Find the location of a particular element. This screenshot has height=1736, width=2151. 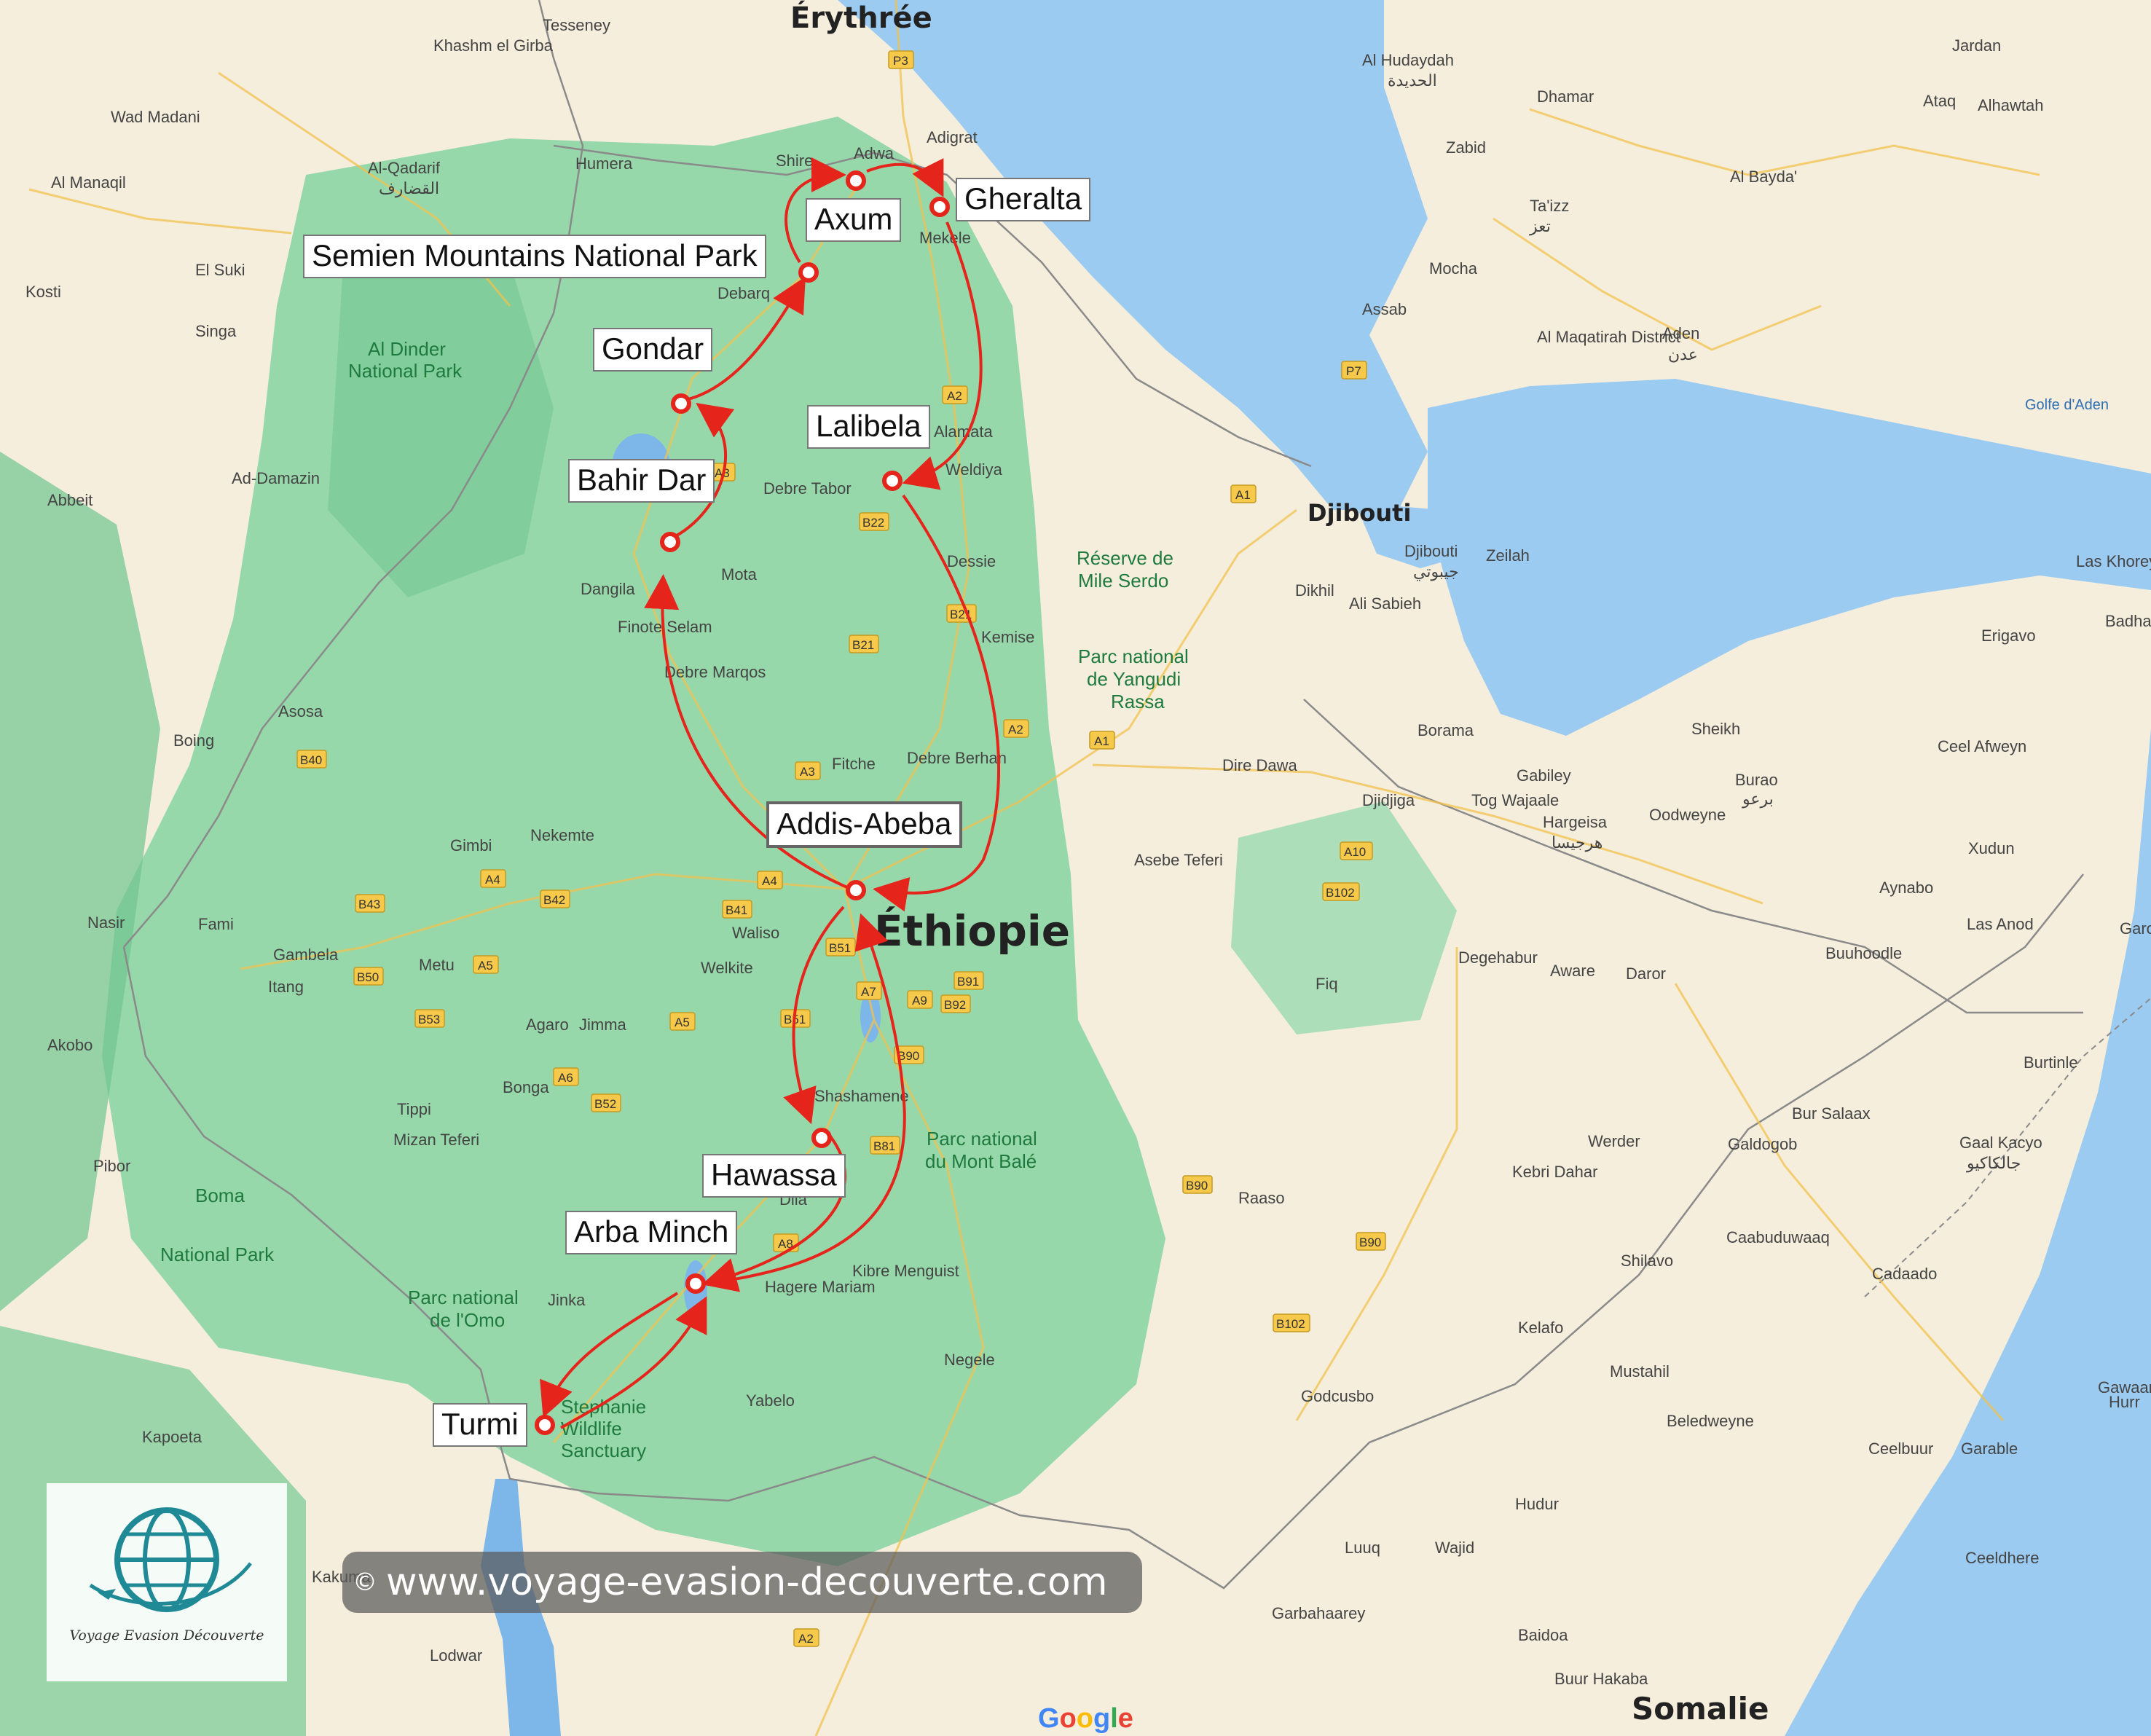

stop-label-axum: Axum is located at coordinates (854, 220).